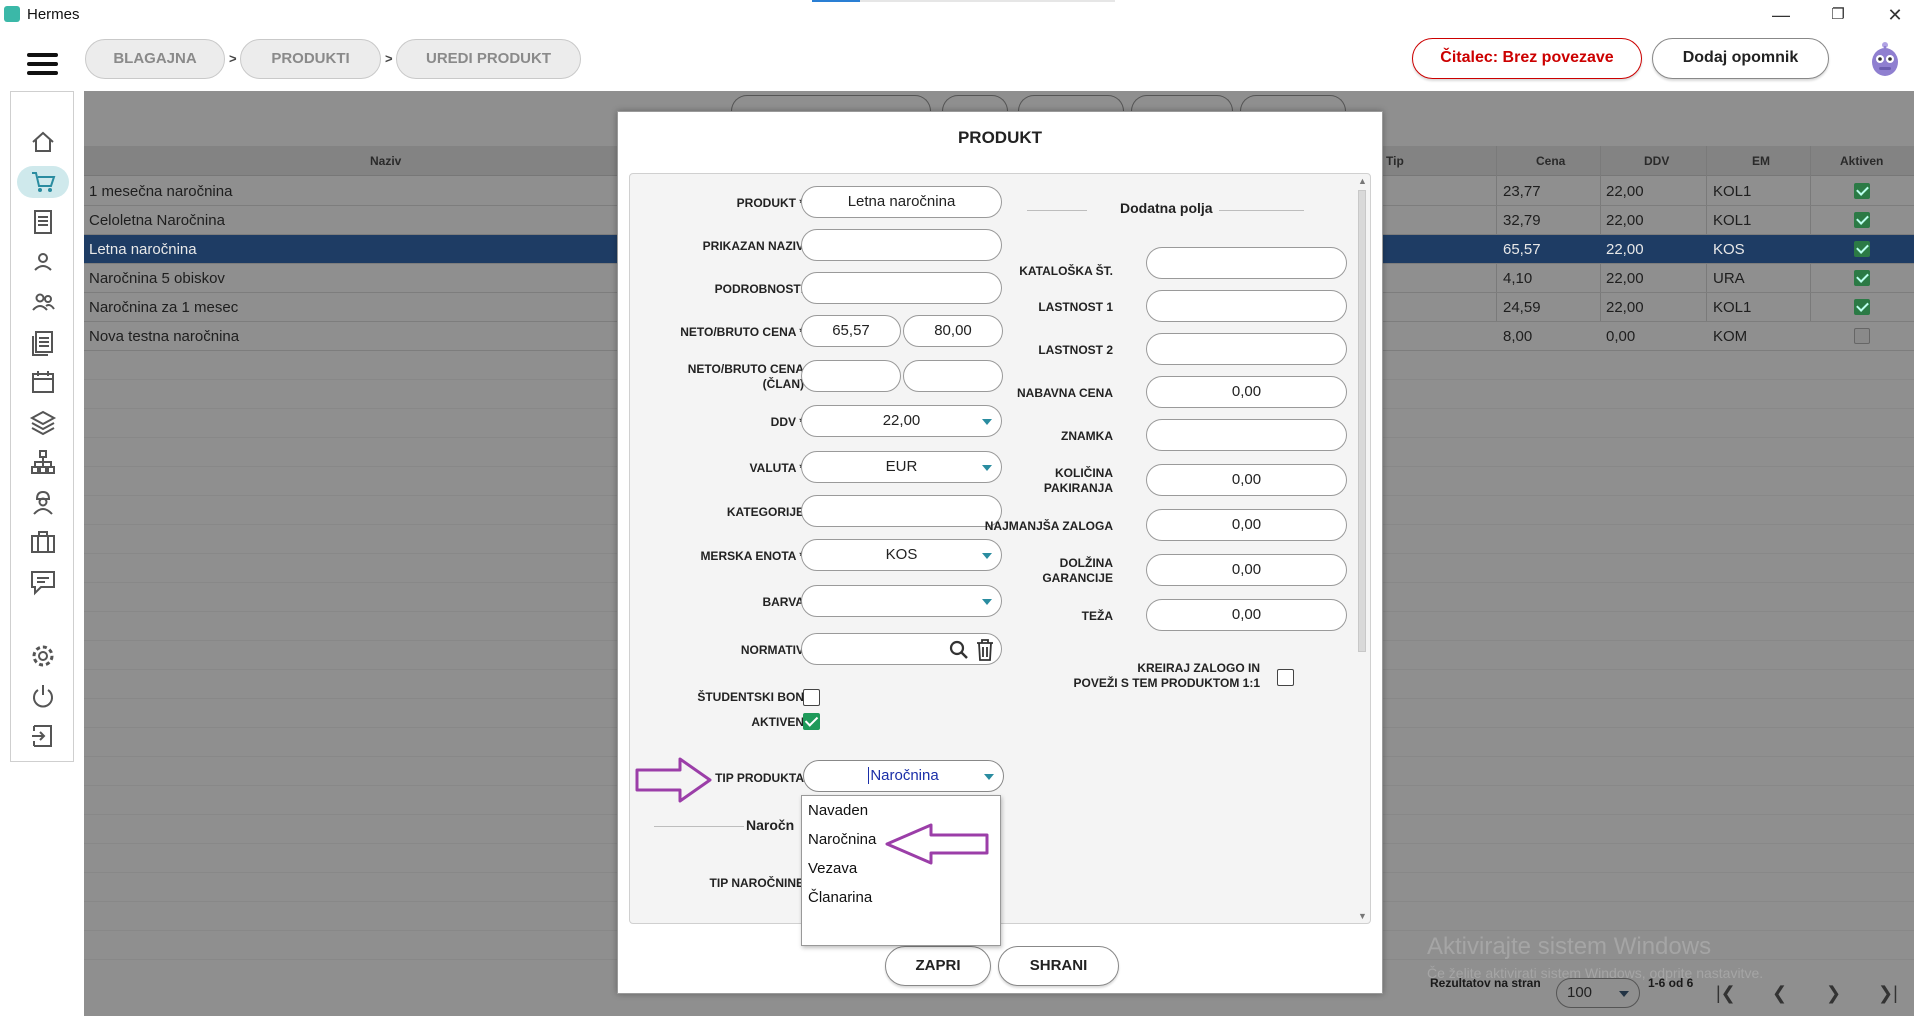 Image resolution: width=1920 pixels, height=1028 pixels. Describe the element at coordinates (1246, 480) in the screenshot. I see `package-qty-input: 0,00` at that location.